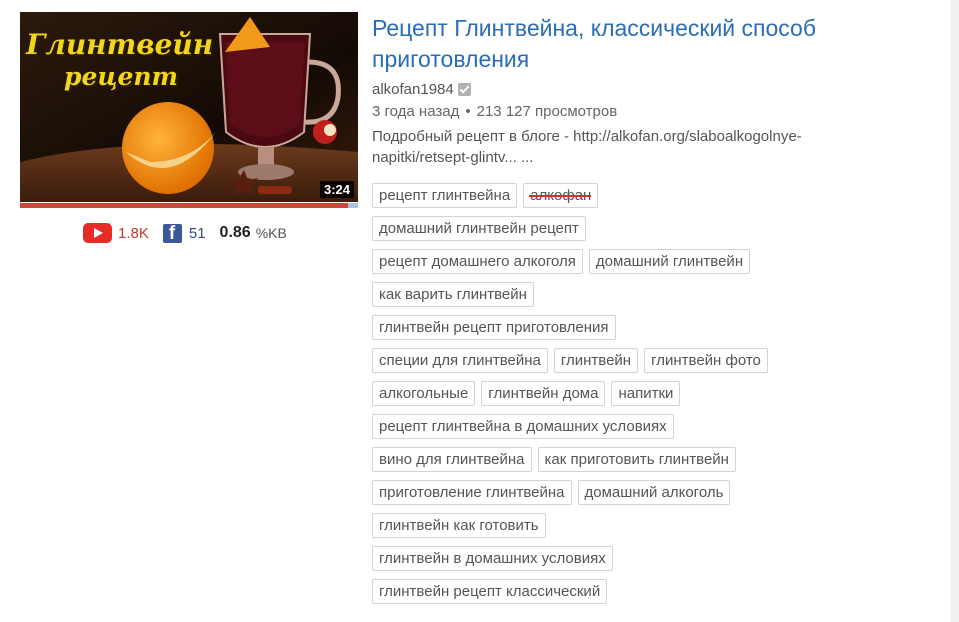 This screenshot has height=622, width=959. What do you see at coordinates (235, 232) in the screenshot?
I see `kv-value: 0.86` at bounding box center [235, 232].